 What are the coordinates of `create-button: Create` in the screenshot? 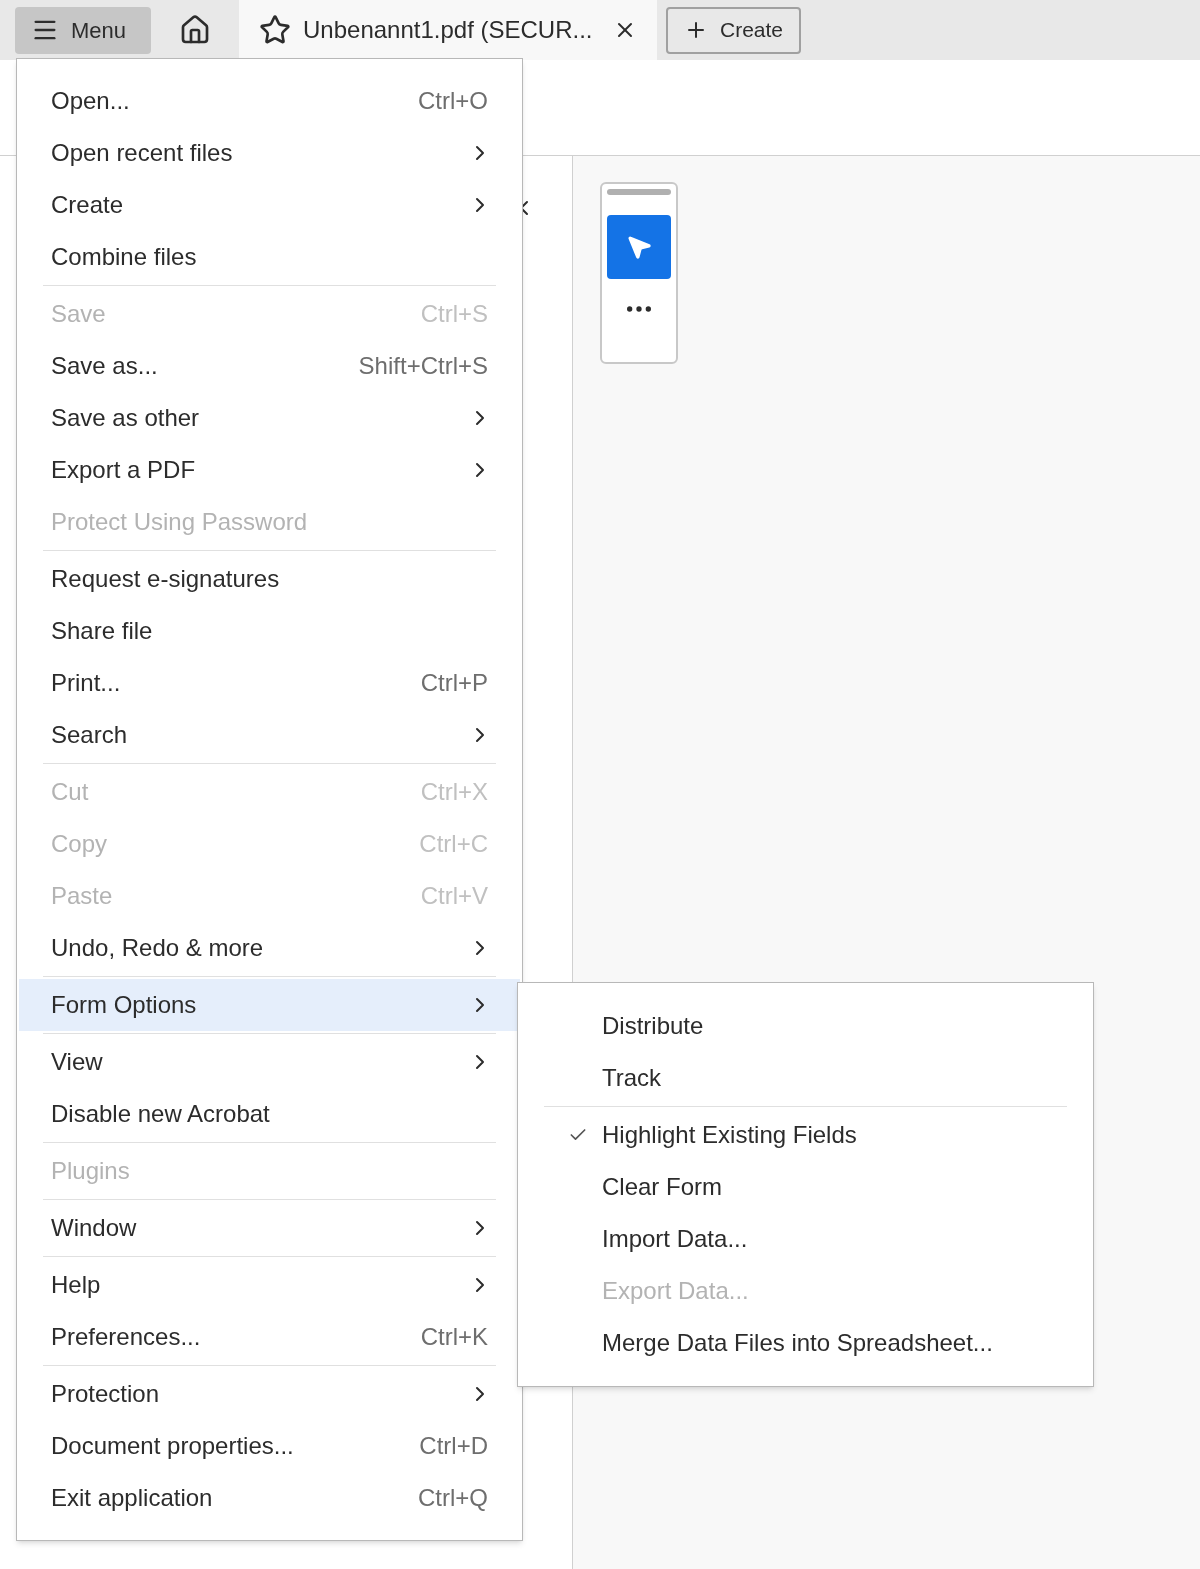 It's located at (734, 30).